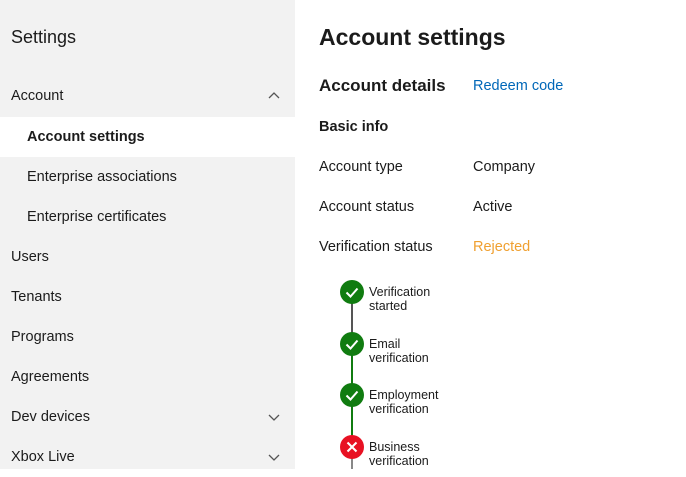 The width and height of the screenshot is (686, 477). I want to click on sidebar-item-label: Users, so click(30, 257).